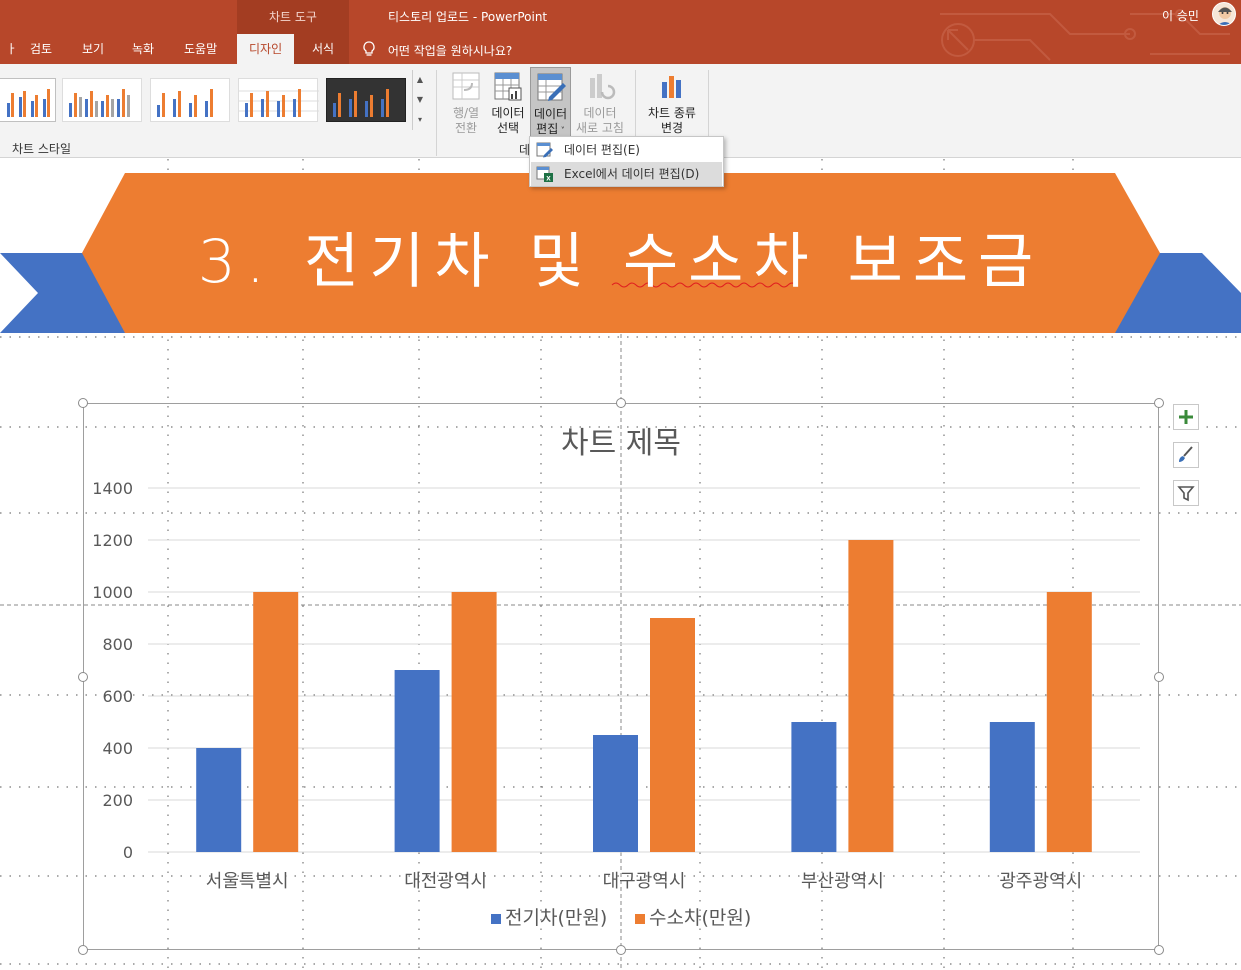 This screenshot has height=970, width=1241. What do you see at coordinates (468, 17) in the screenshot?
I see `document-title: 티스토리 업로드 - PowerPoint` at bounding box center [468, 17].